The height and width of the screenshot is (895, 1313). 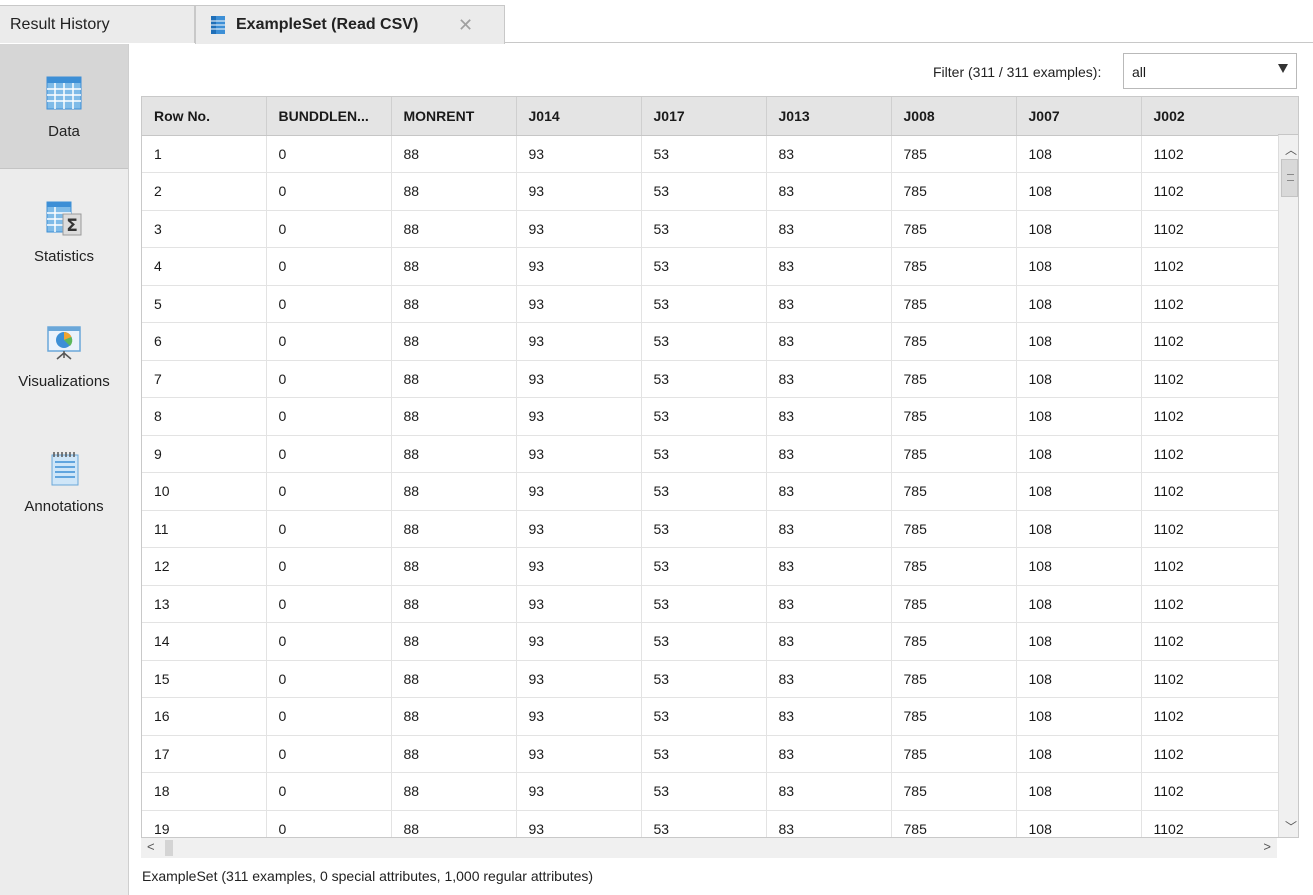 I want to click on table-row: 3 0 88 93 53 83 785 108 1102, so click(x=710, y=229).